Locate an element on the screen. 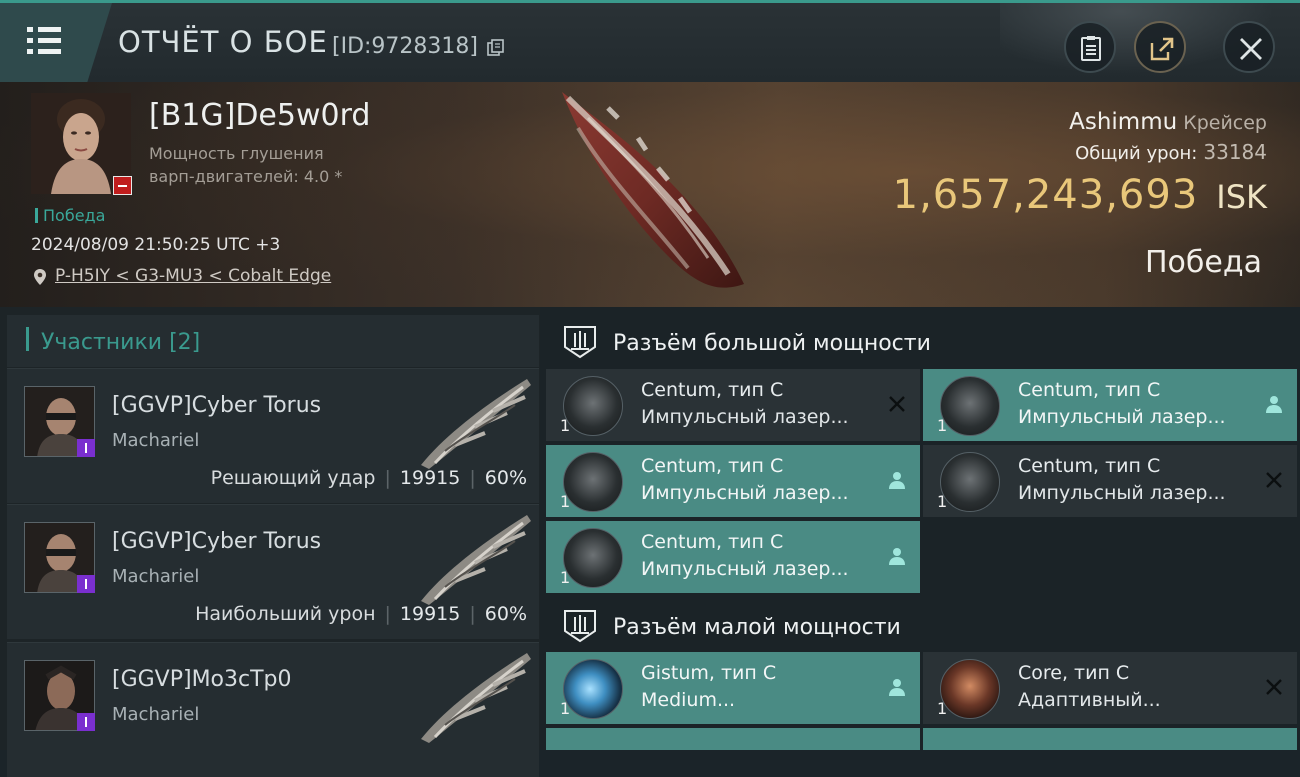 Image resolution: width=1300 pixels, height=777 pixels. location-text: P-H5IY < G3-MU3 < Cobalt Edge is located at coordinates (193, 276).